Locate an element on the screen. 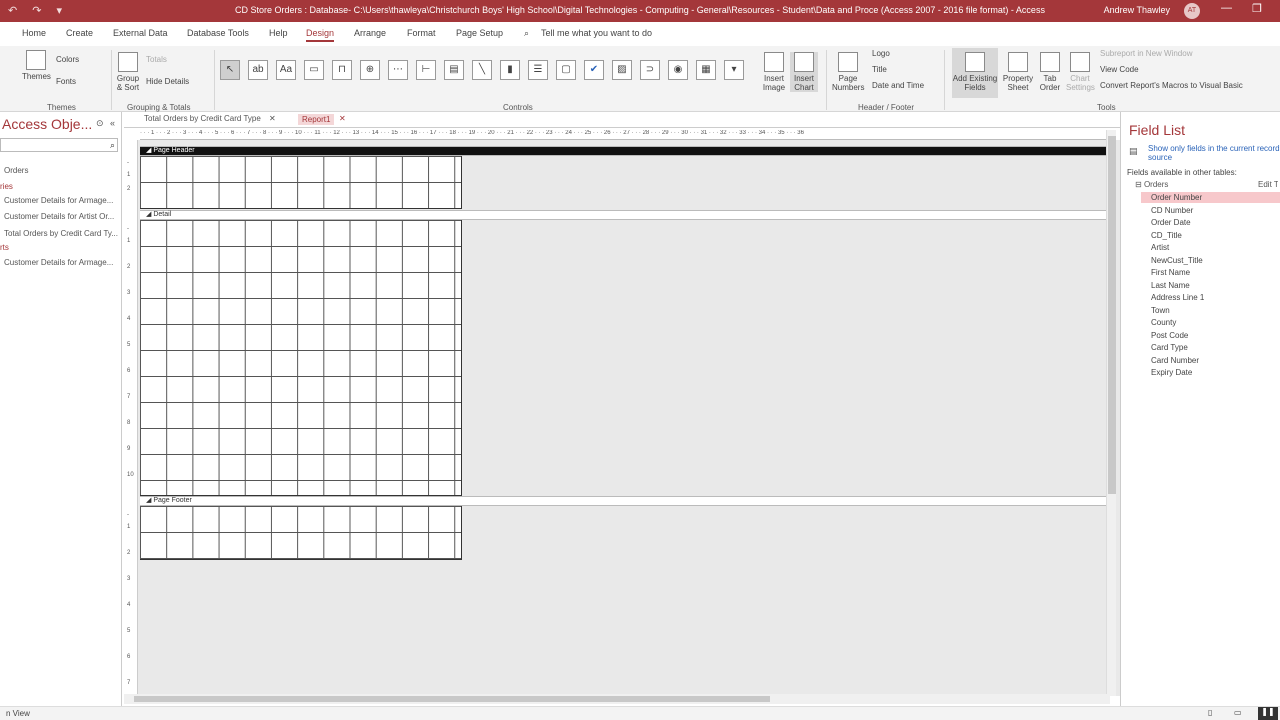  subform-icon: ▦ is located at coordinates (706, 70).